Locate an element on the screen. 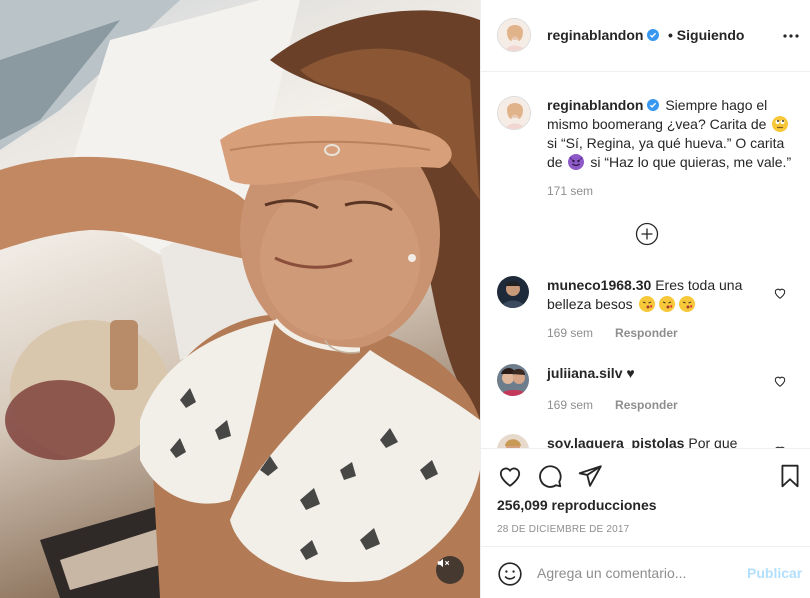 This screenshot has width=810, height=598. caption-meta: 171 sem is located at coordinates (570, 191).